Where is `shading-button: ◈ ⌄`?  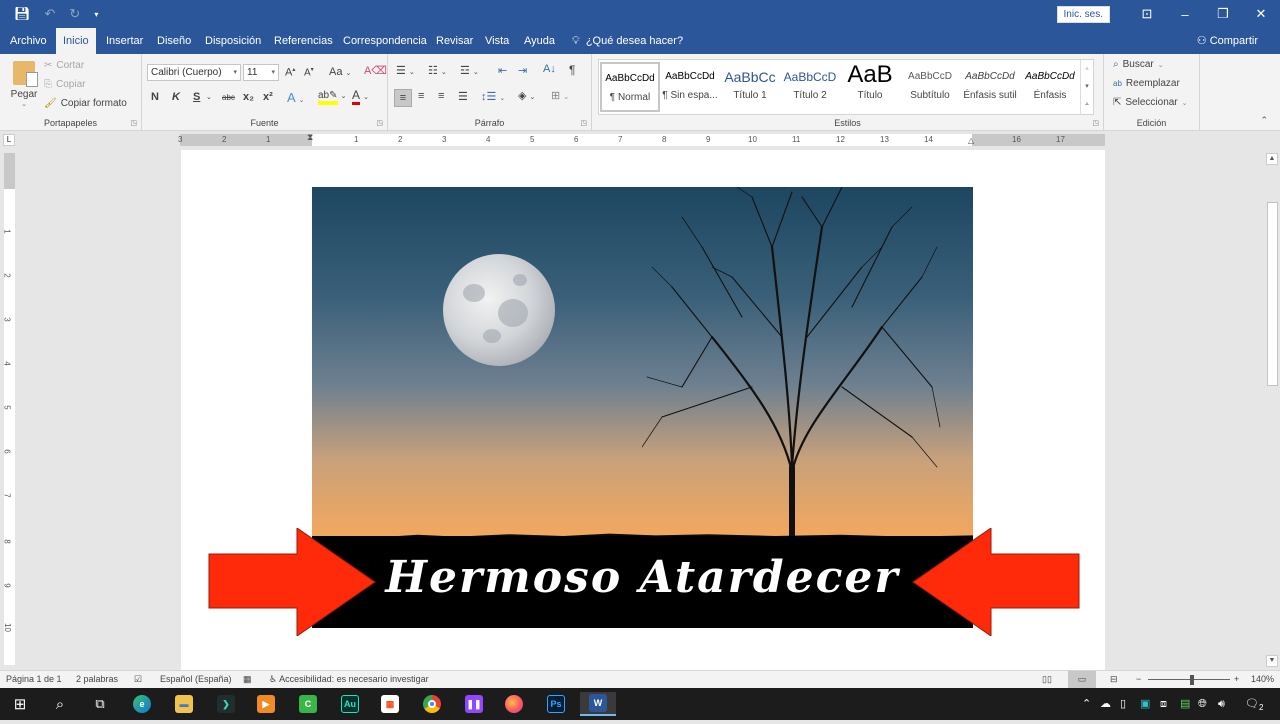 shading-button: ◈ ⌄ is located at coordinates (526, 95).